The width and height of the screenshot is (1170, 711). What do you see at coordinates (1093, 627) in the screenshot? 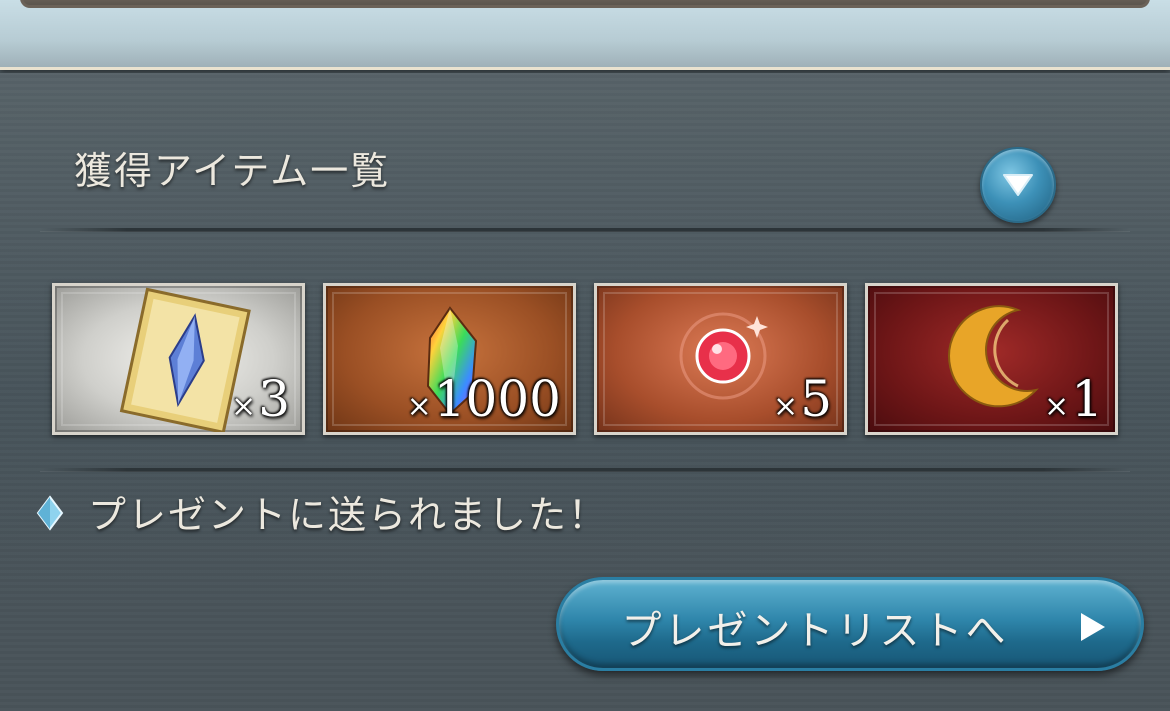
I see `play-arrow-icon` at bounding box center [1093, 627].